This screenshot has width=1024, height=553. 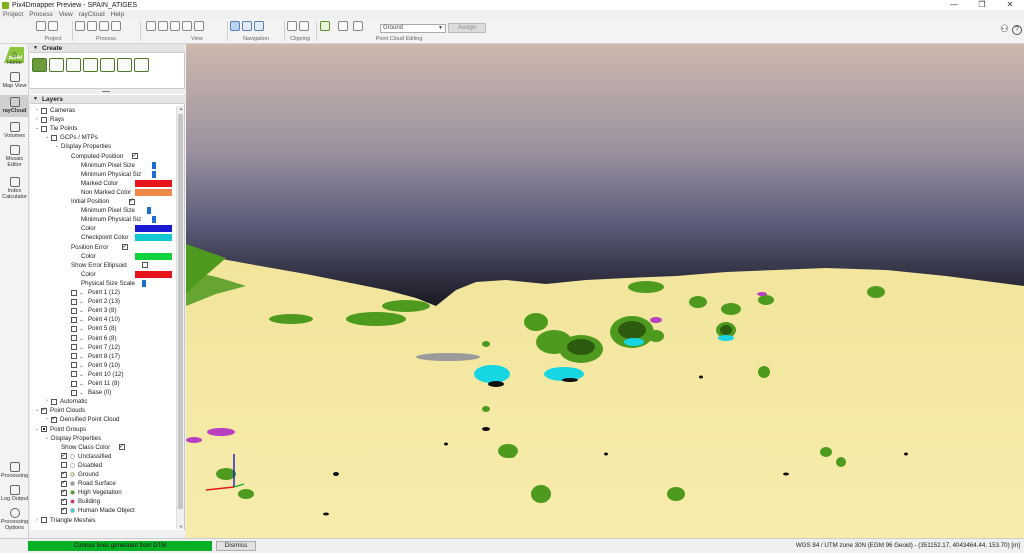 What do you see at coordinates (103, 383) in the screenshot?
I see `layer-row: ⌖ Point 11 (8)` at bounding box center [103, 383].